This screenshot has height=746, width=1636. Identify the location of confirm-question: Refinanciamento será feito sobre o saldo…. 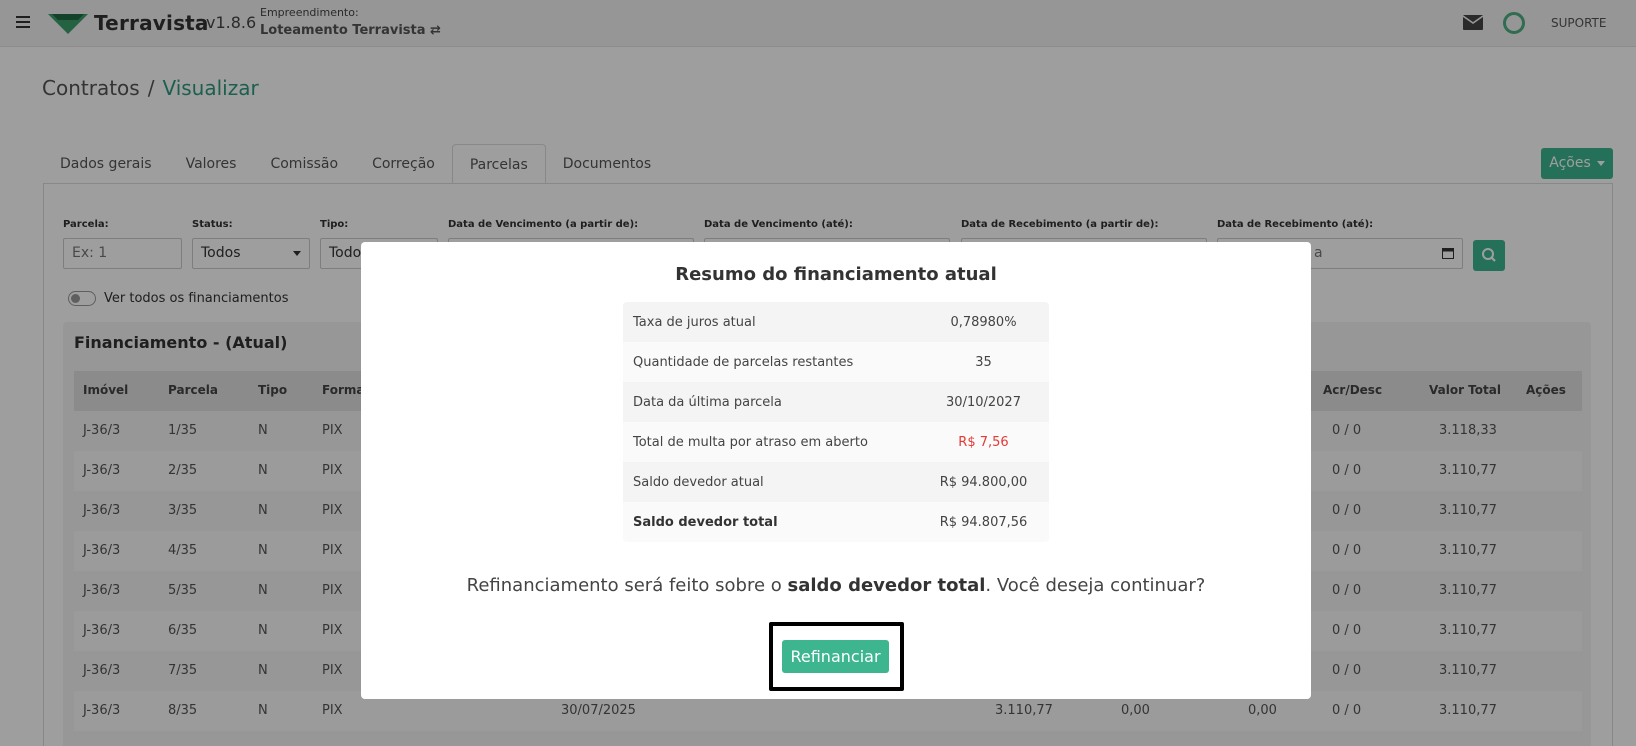
(836, 585).